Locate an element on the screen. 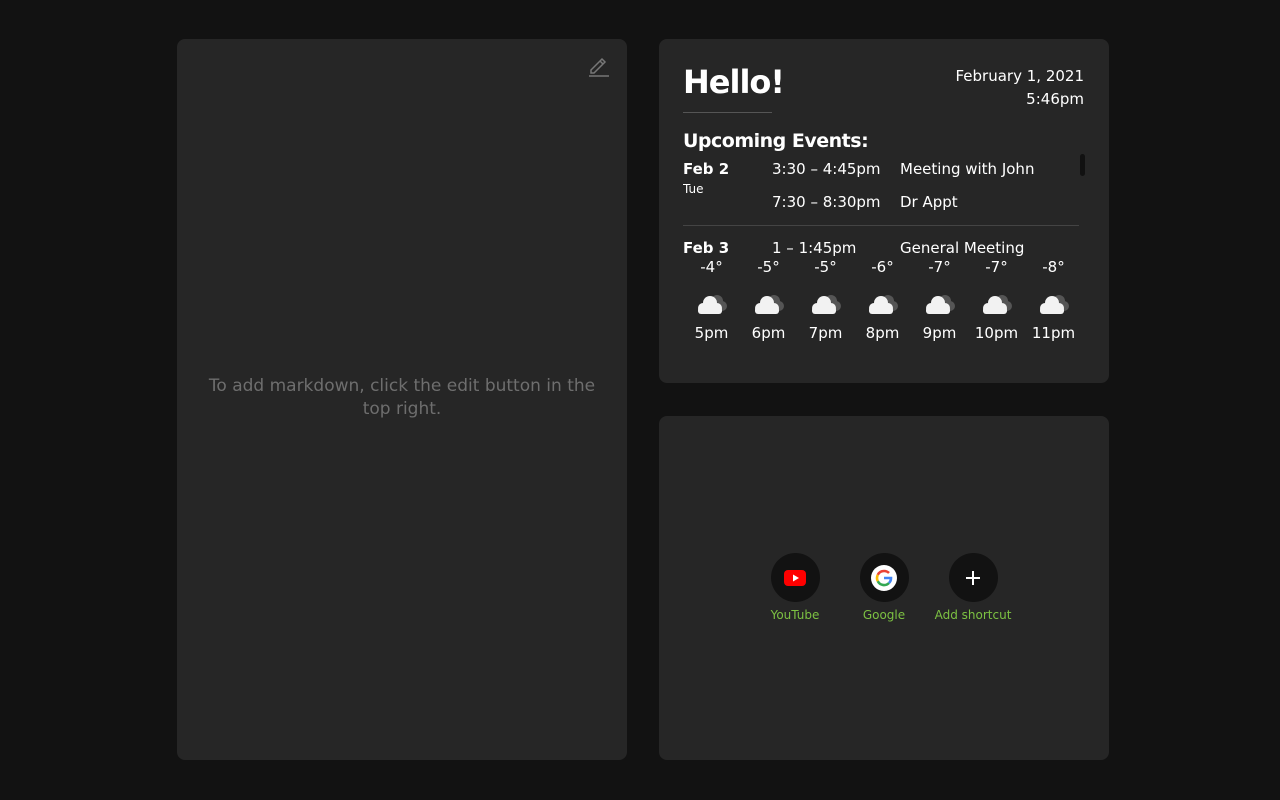 The width and height of the screenshot is (1280, 800). shortcut-label: Google is located at coordinates (884, 615).